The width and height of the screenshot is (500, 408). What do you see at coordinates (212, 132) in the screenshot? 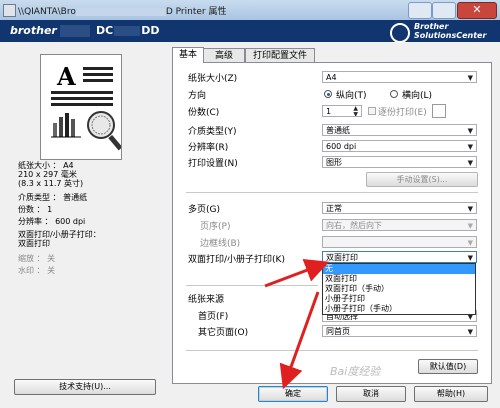
I see `media-type-label: 介质类型(Y)` at bounding box center [212, 132].